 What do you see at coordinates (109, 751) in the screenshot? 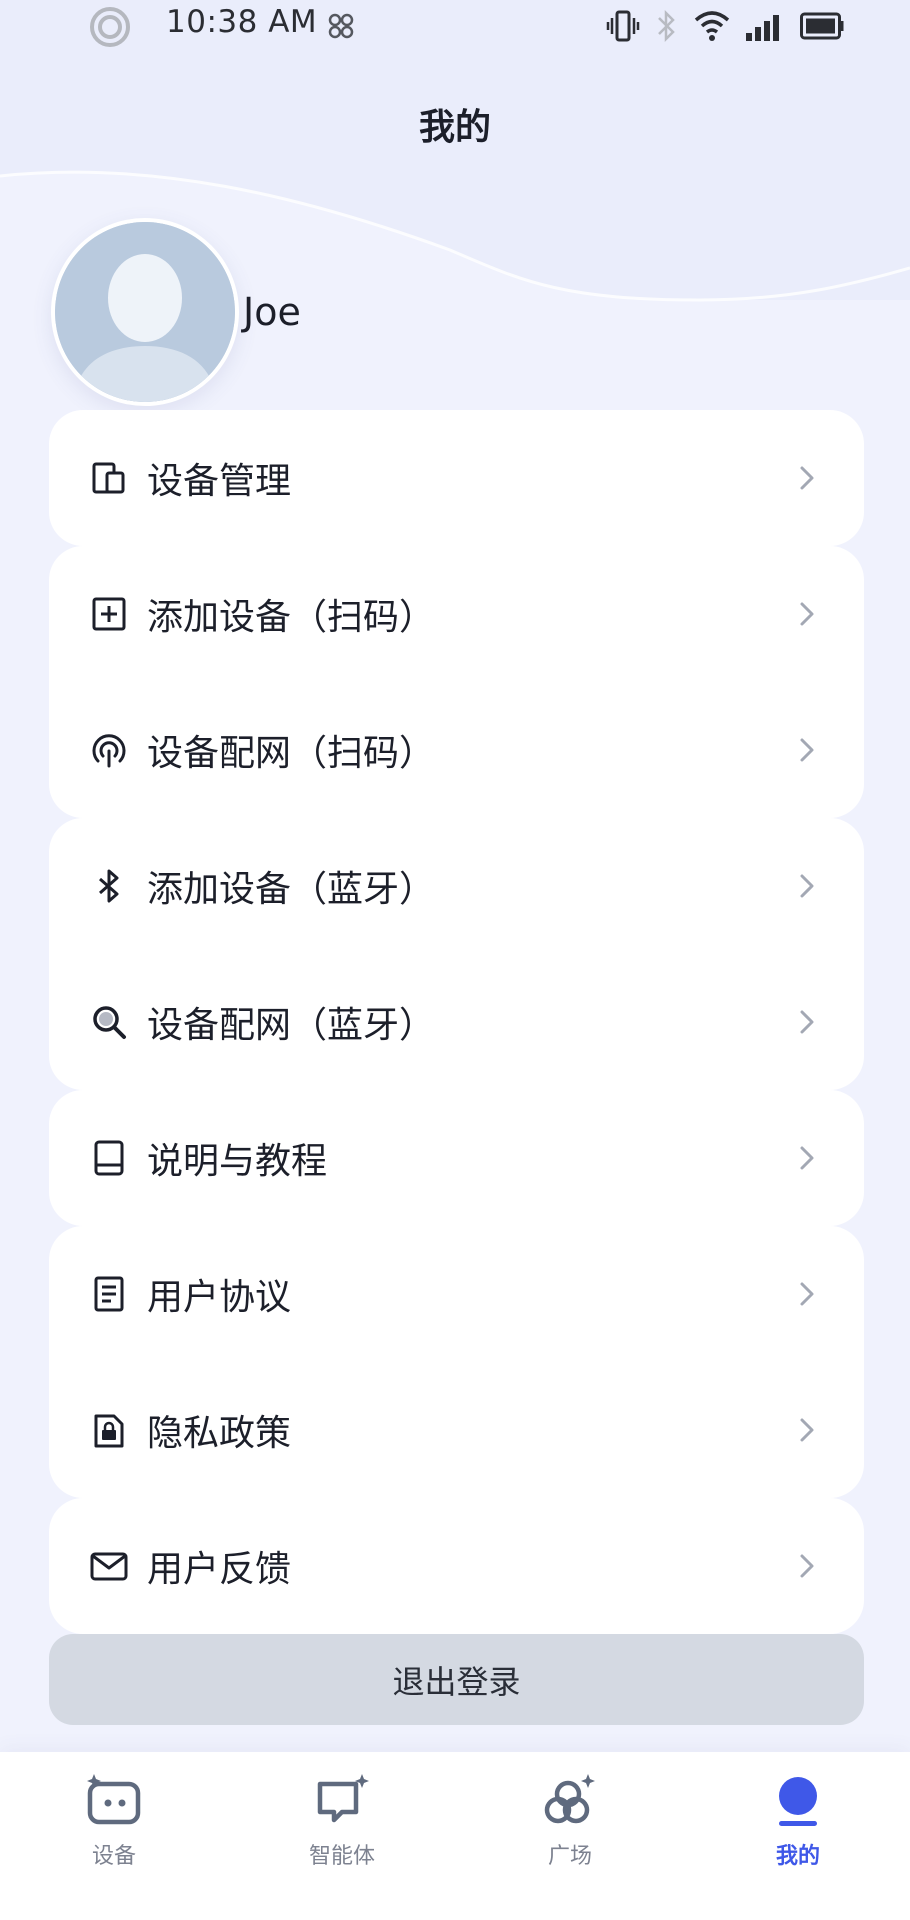
I see `wifi-tethering-icon` at bounding box center [109, 751].